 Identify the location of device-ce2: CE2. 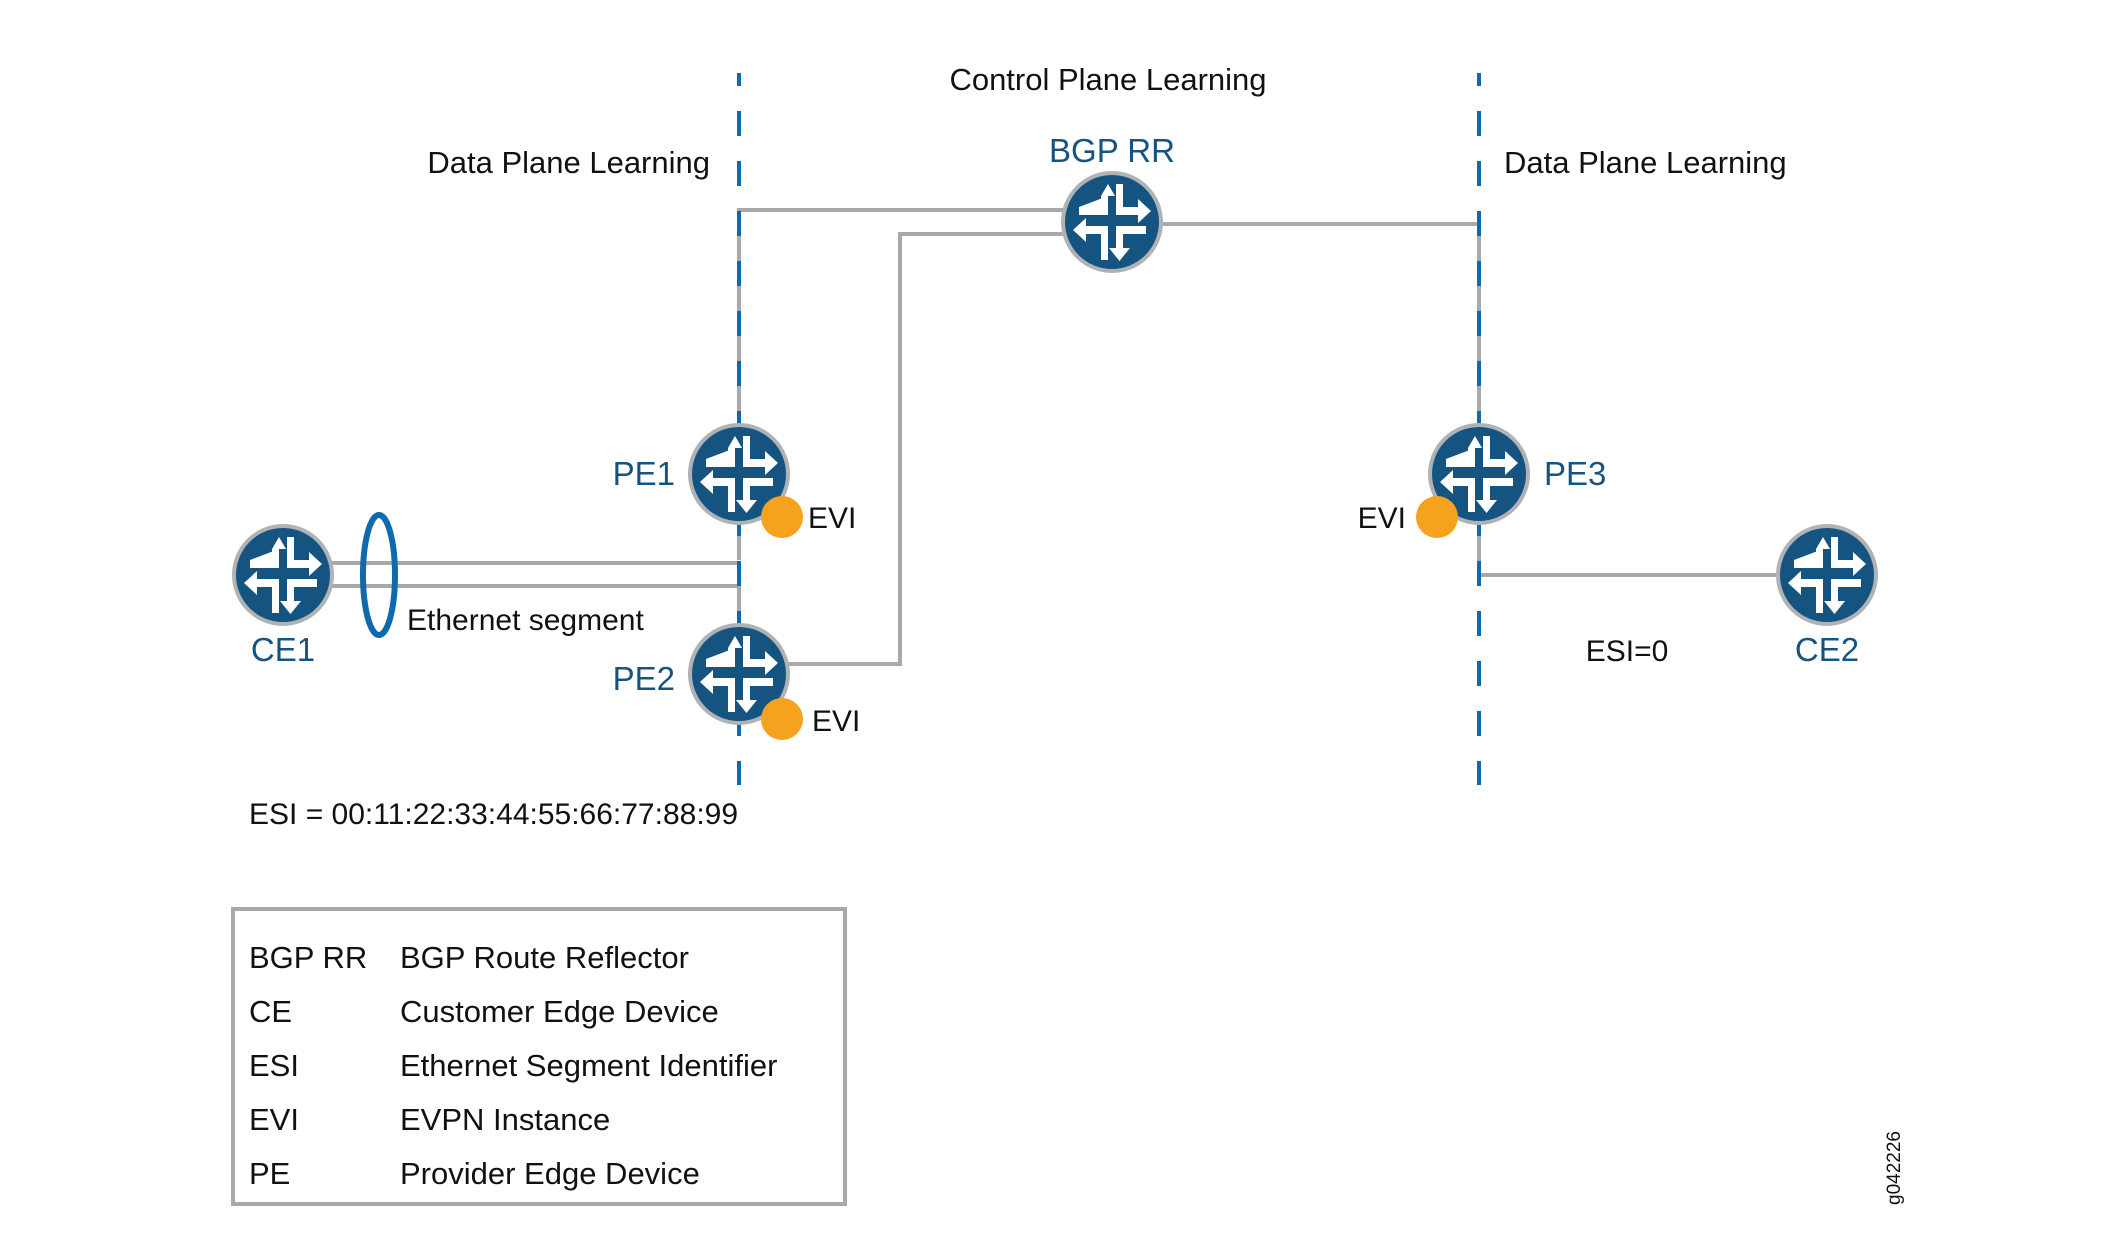
(1827, 596).